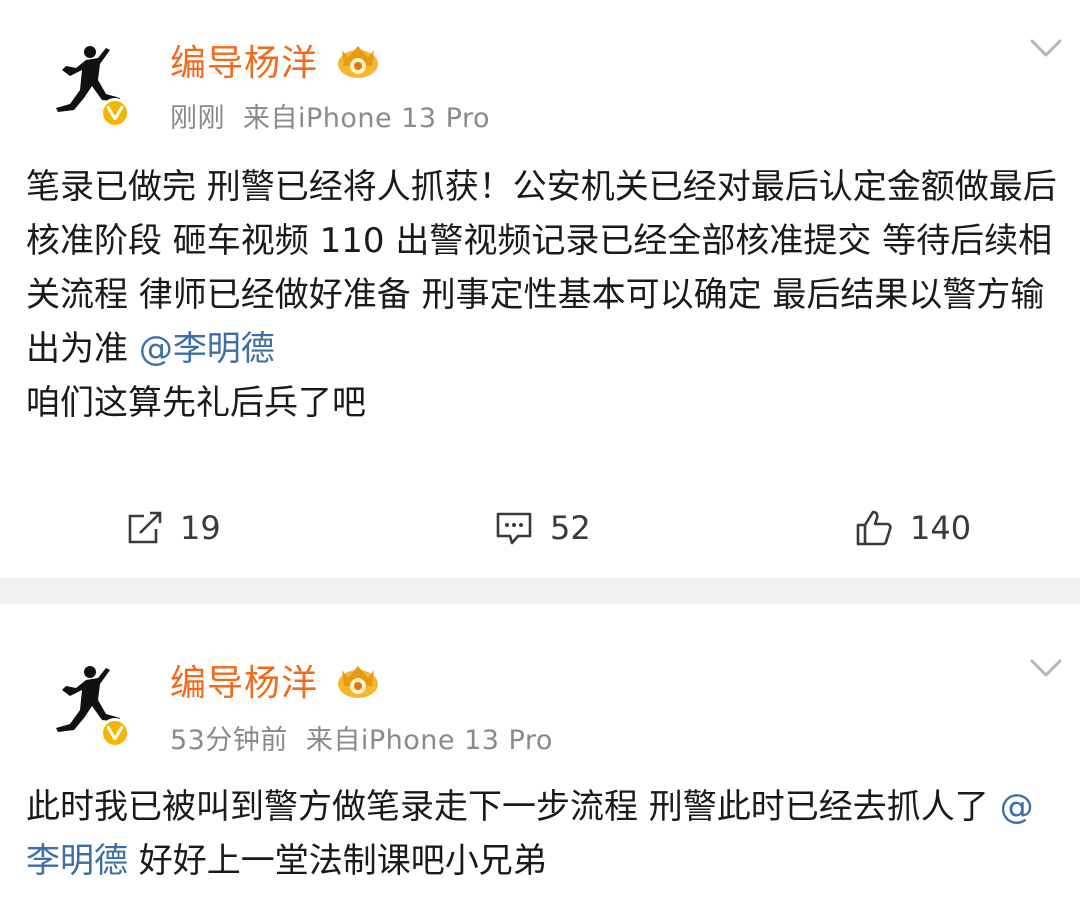 Image resolution: width=1080 pixels, height=920 pixels. I want to click on thumbs-up-icon, so click(874, 528).